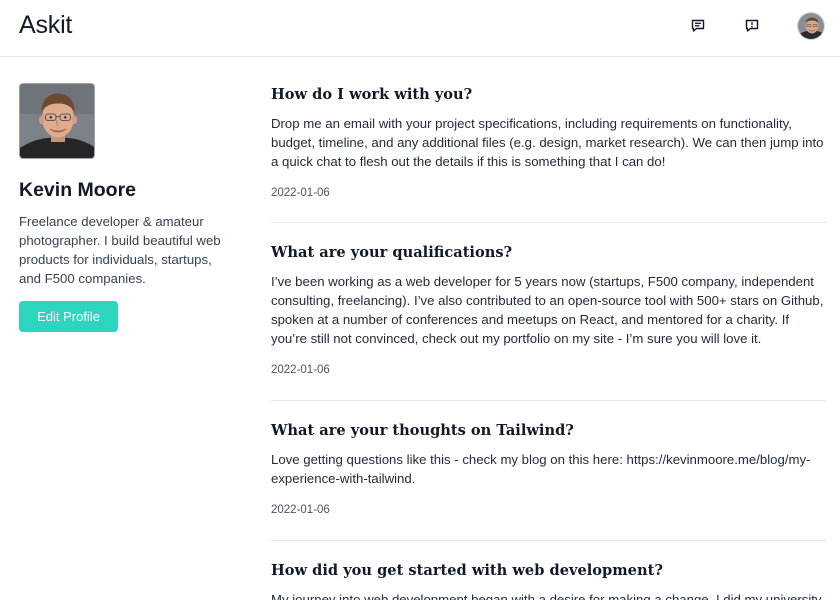 Image resolution: width=840 pixels, height=600 pixels. What do you see at coordinates (548, 95) in the screenshot?
I see `question-title: How do I work with you?` at bounding box center [548, 95].